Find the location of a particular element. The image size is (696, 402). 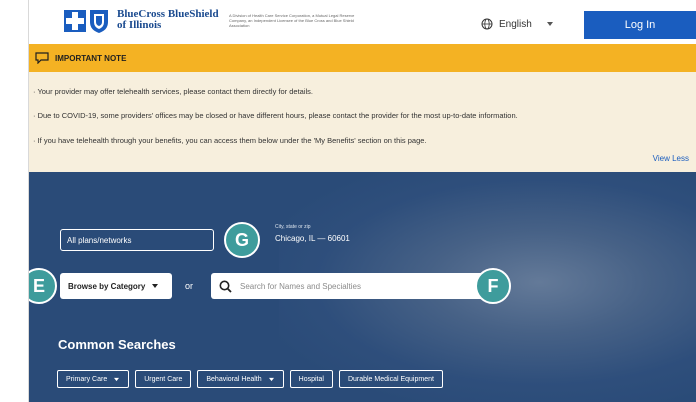

location-input: Chicago, IL — 60601 is located at coordinates (312, 238).